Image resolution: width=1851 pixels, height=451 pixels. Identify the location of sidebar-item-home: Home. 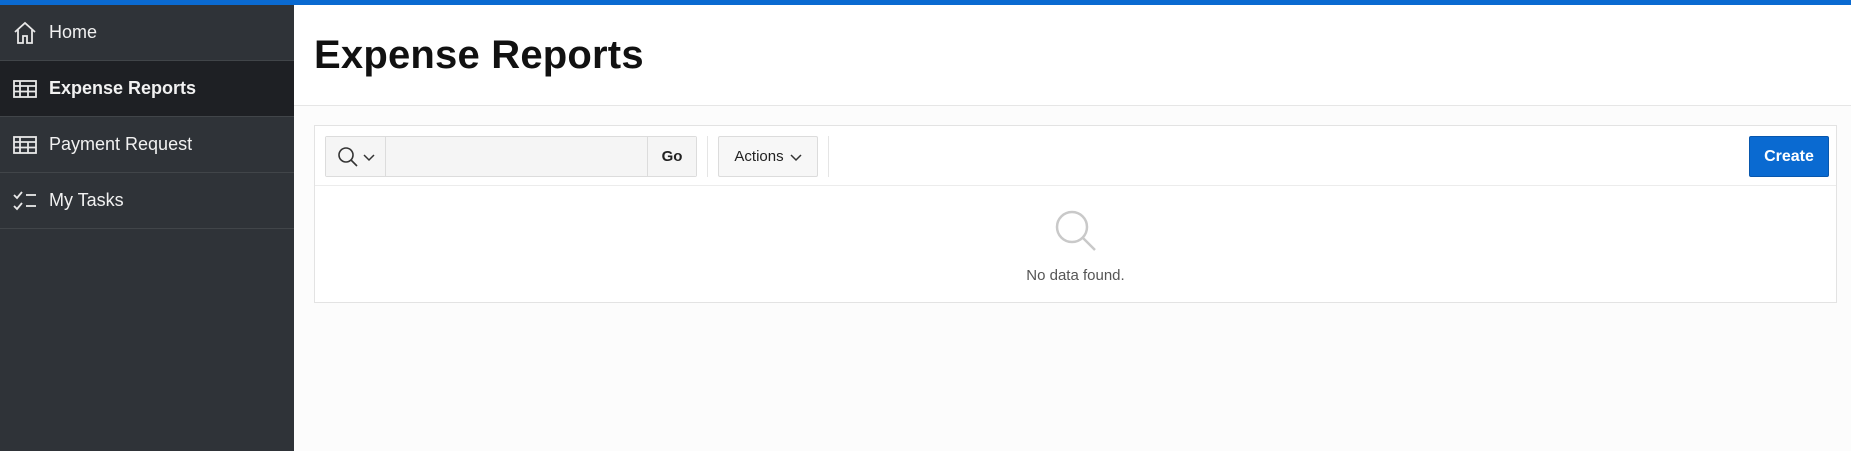
(147, 33).